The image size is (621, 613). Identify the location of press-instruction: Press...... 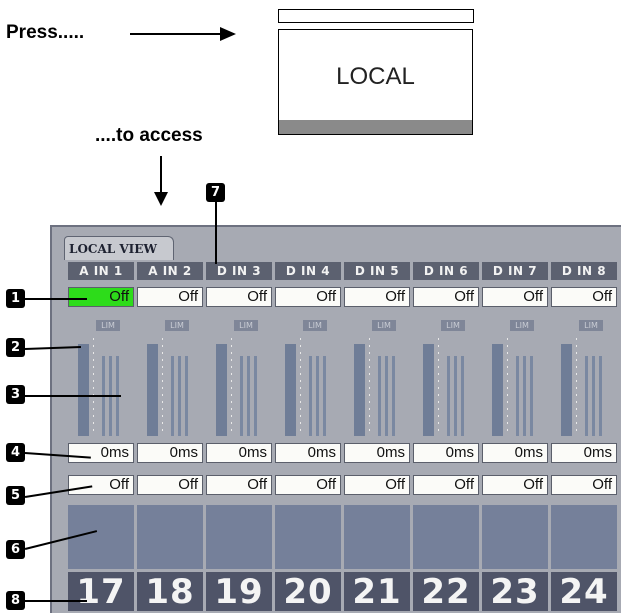
(45, 32).